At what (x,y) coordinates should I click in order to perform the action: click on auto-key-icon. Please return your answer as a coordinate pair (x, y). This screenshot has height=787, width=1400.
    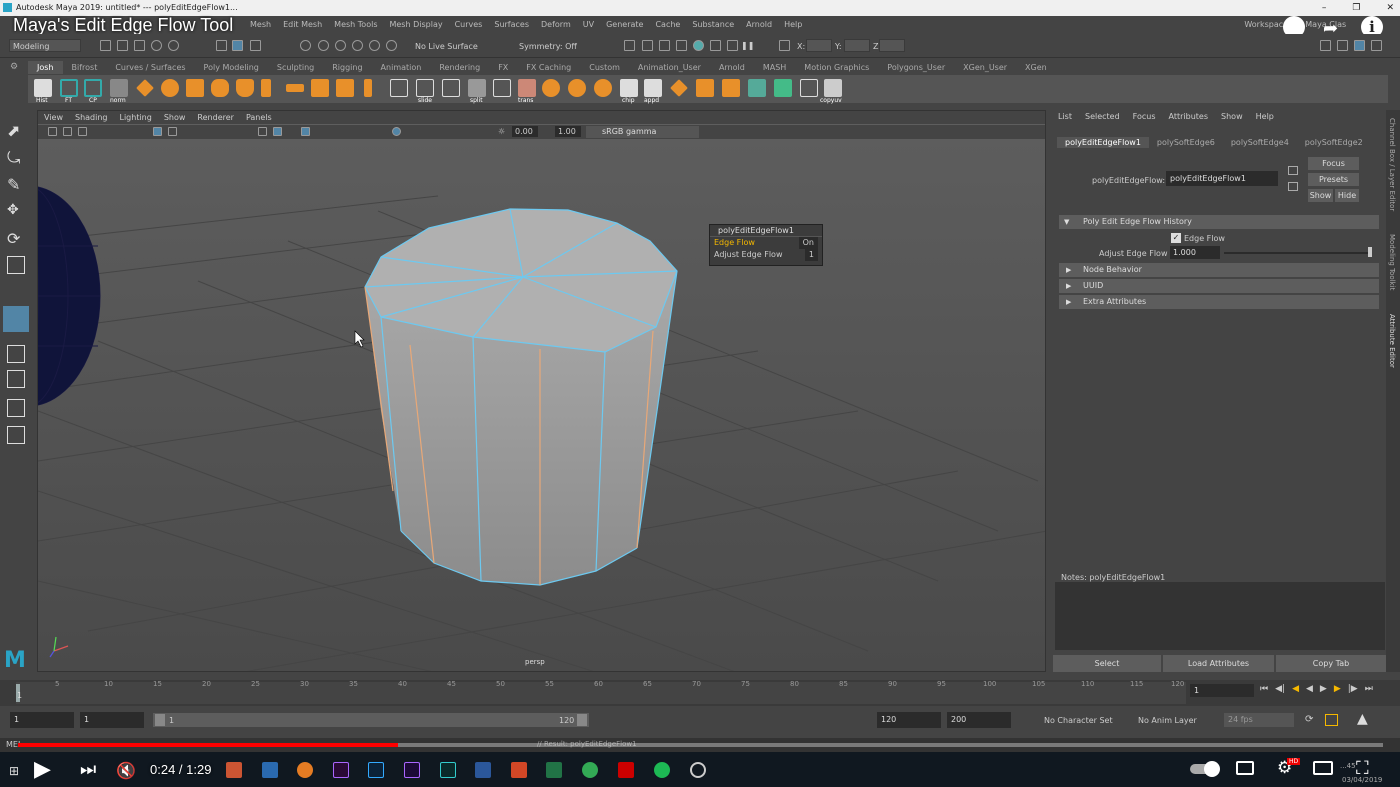
    Looking at the image, I should click on (1331, 720).